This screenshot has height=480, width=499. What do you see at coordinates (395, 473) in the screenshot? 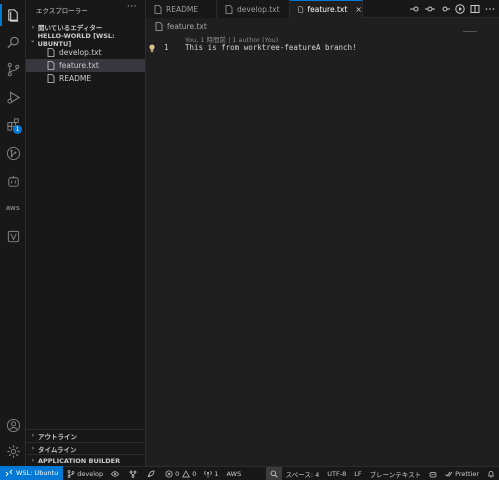
I see `language-status: プレーンテキスト` at bounding box center [395, 473].